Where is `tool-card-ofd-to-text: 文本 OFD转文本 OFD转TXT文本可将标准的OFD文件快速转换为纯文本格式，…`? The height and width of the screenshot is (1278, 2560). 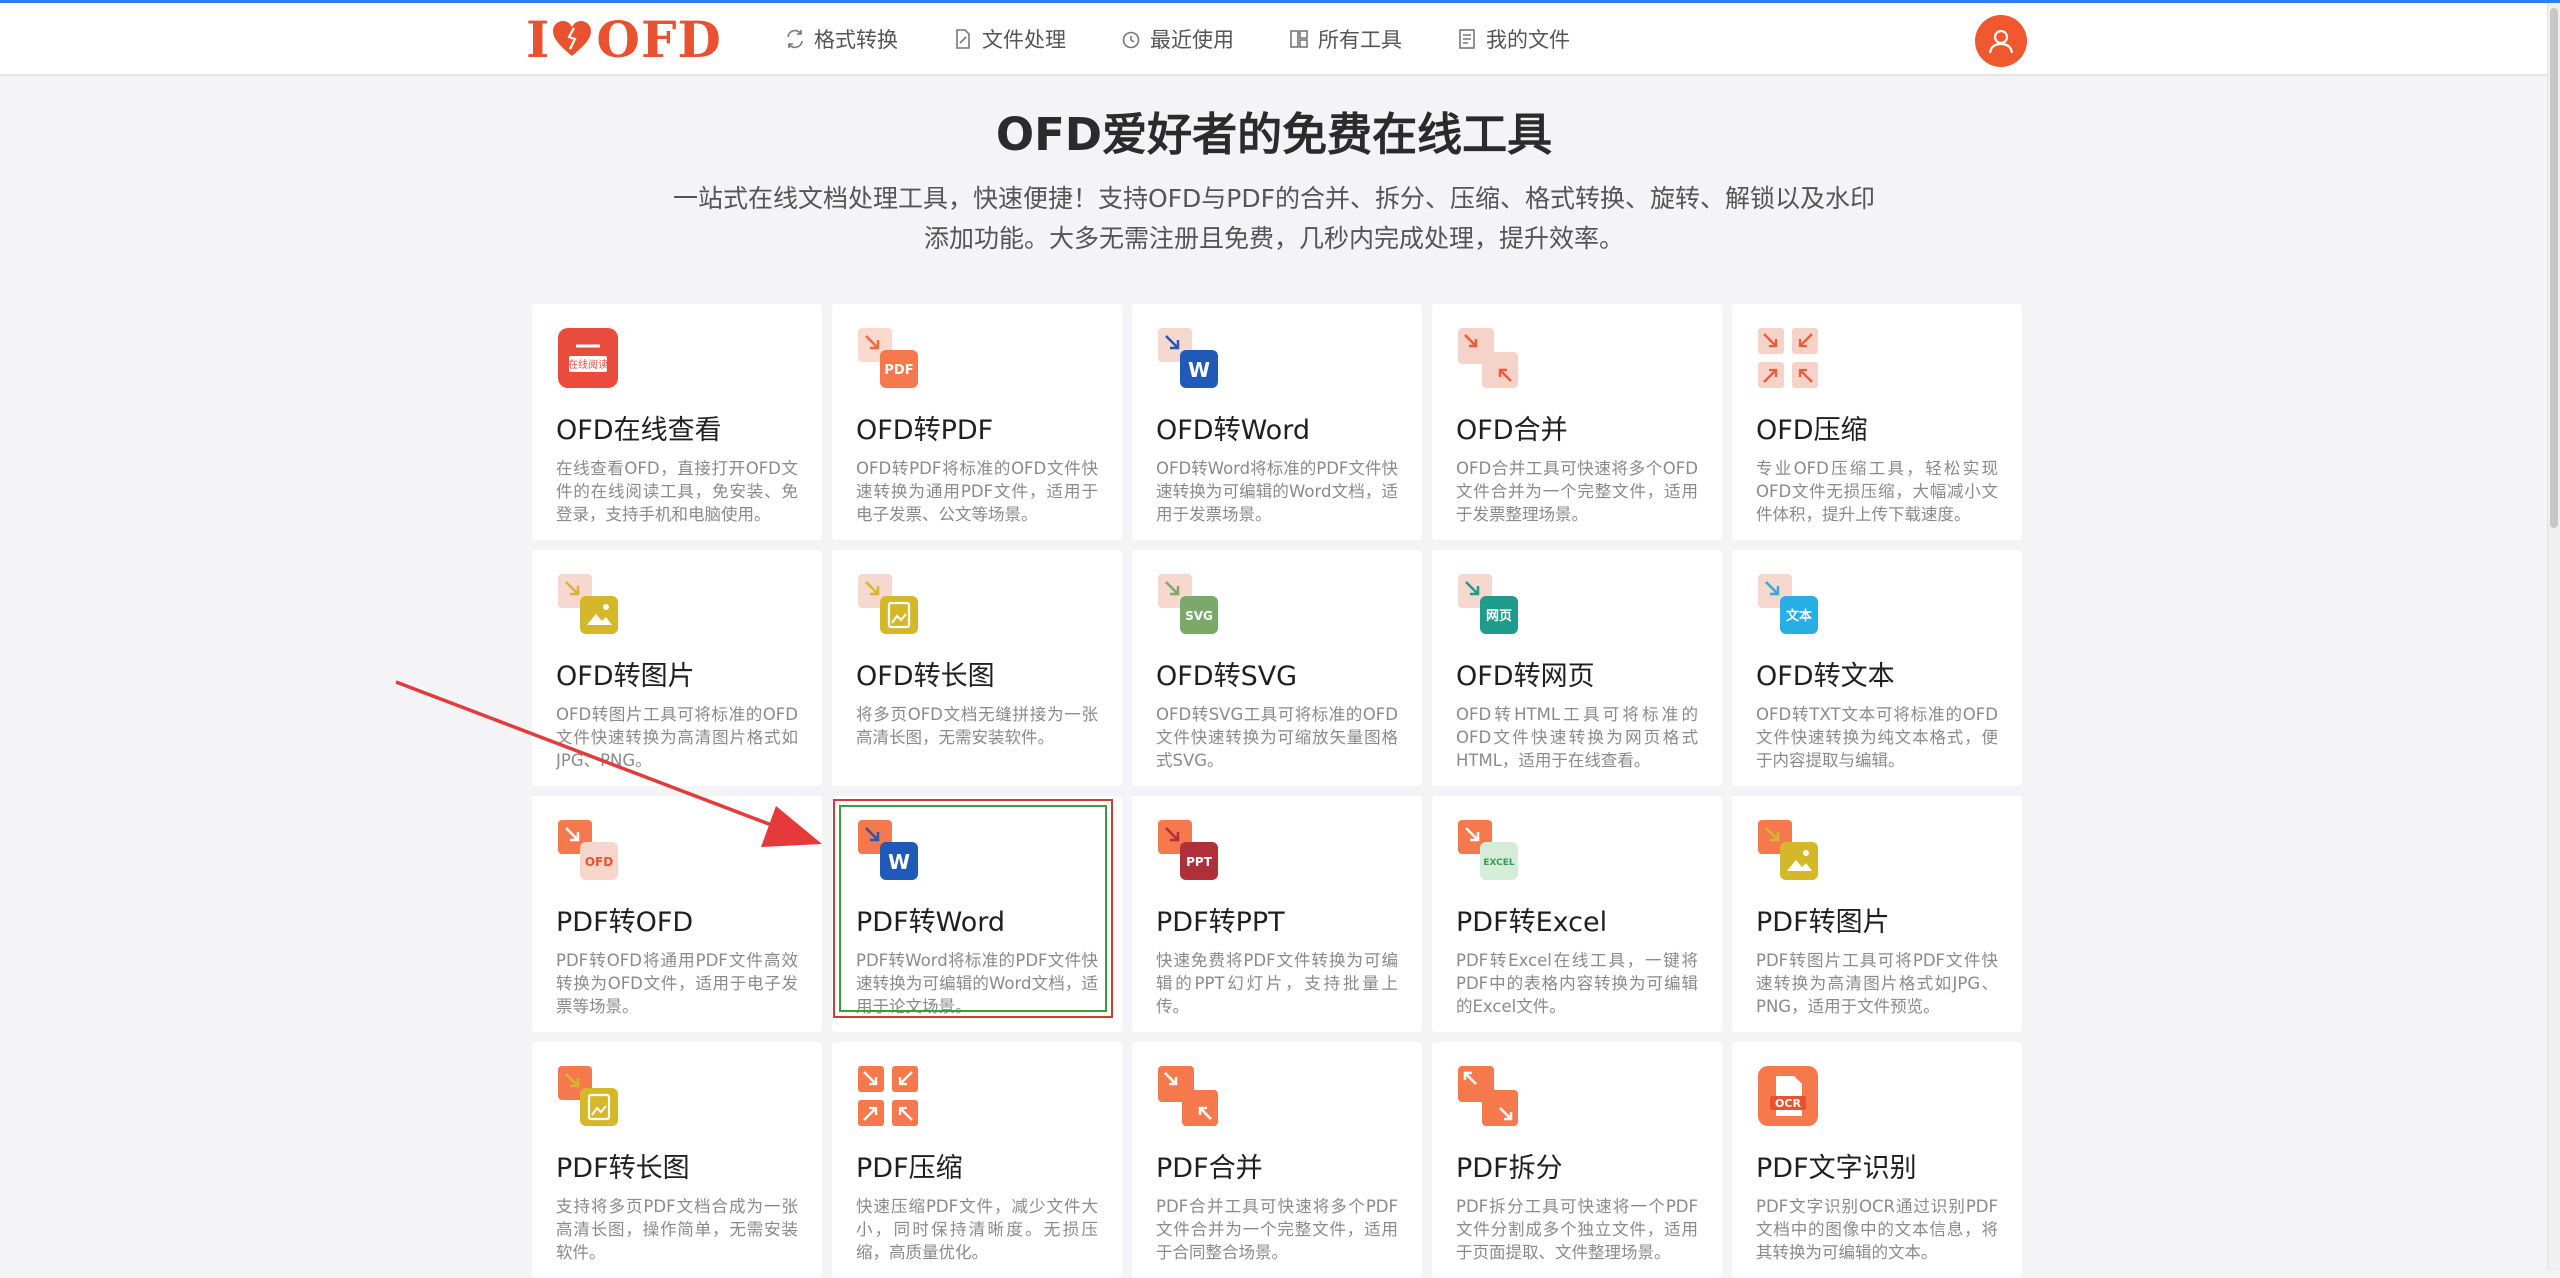
tool-card-ofd-to-text: 文本 OFD转文本 OFD转TXT文本可将标准的OFD文件快速转换为纯文本格式，… is located at coordinates (1877, 668).